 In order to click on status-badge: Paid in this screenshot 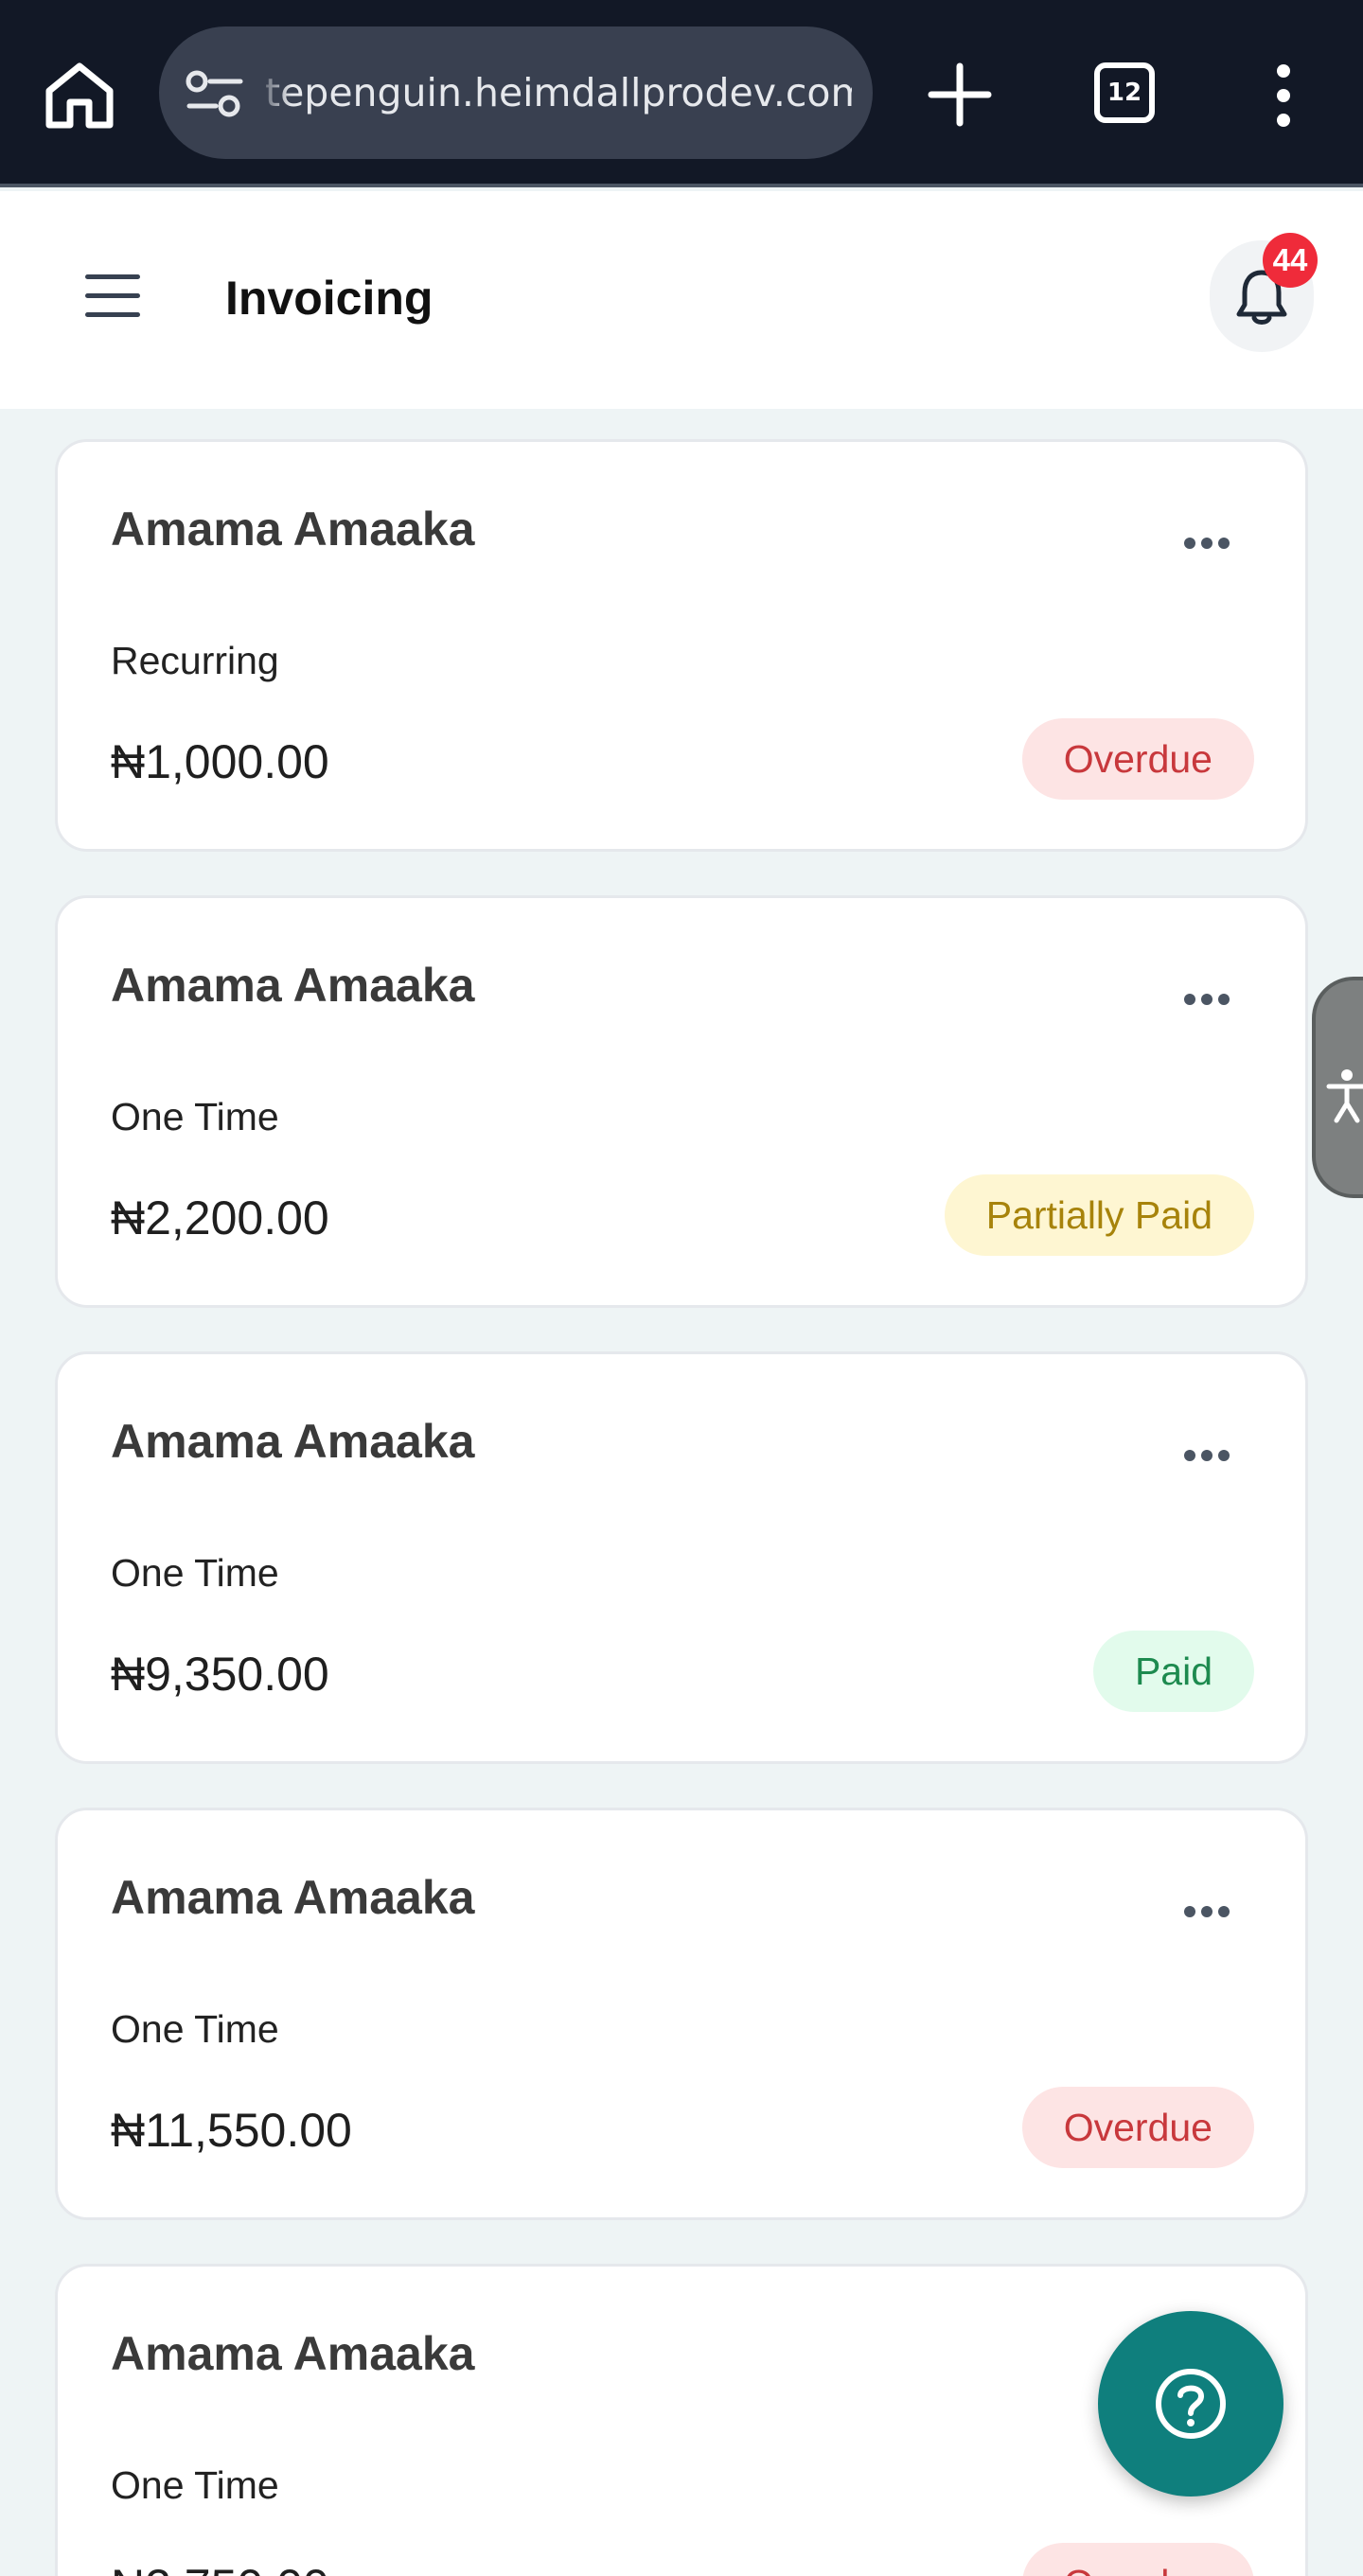, I will do `click(1173, 1671)`.